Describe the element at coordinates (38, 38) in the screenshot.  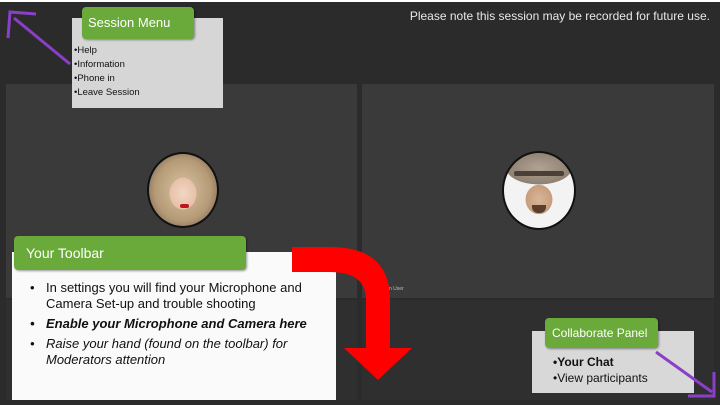
I see `session-menu-pointer-arrow-icon` at that location.